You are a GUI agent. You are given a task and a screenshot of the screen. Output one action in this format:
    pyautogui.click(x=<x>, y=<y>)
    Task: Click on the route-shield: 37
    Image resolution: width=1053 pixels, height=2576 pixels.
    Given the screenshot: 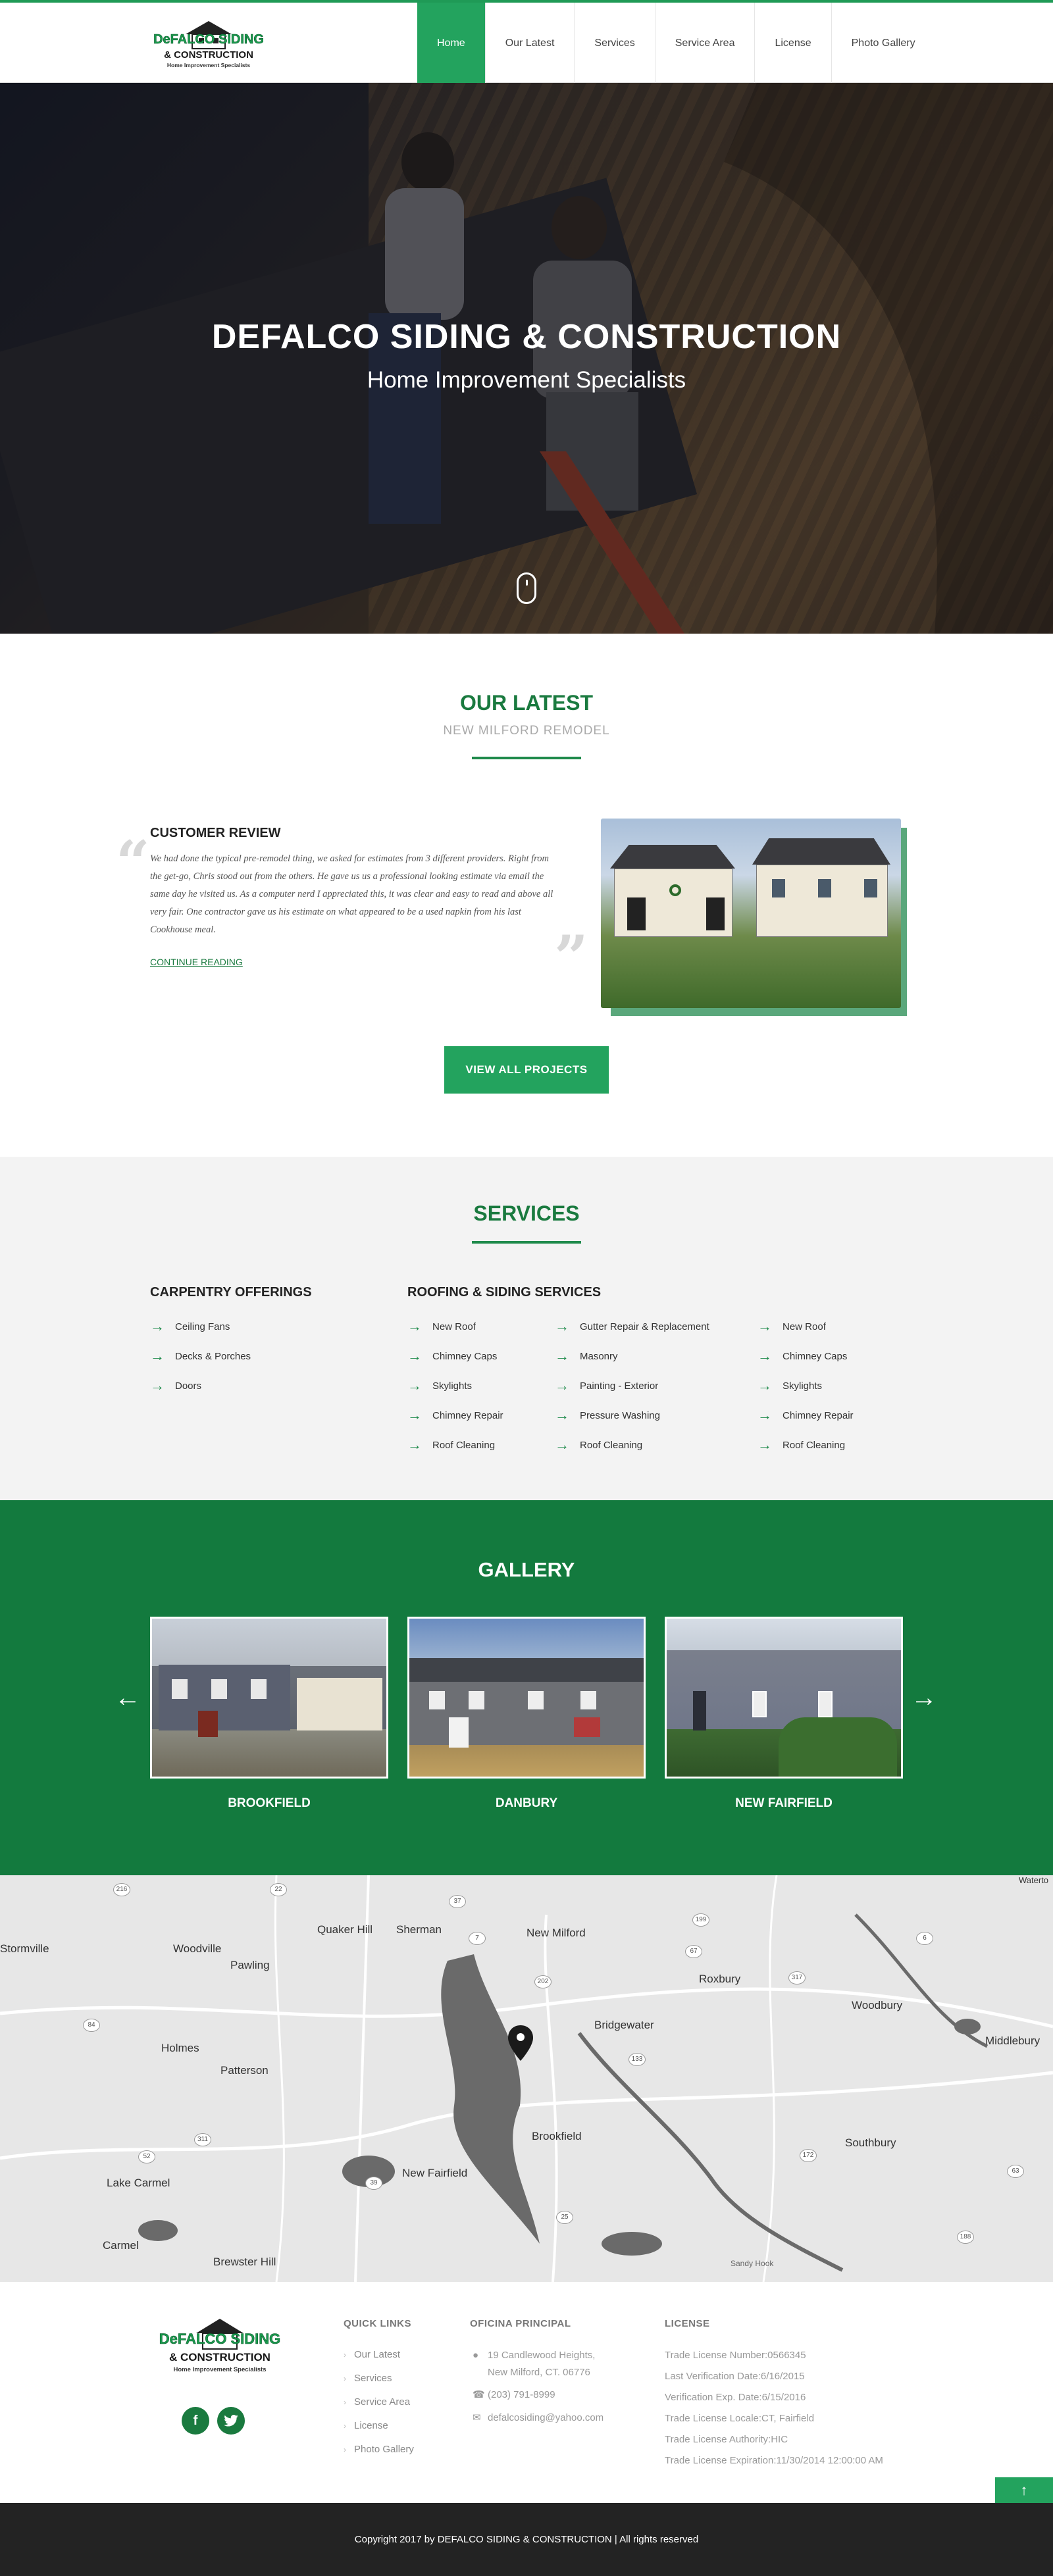 What is the action you would take?
    pyautogui.click(x=457, y=1901)
    